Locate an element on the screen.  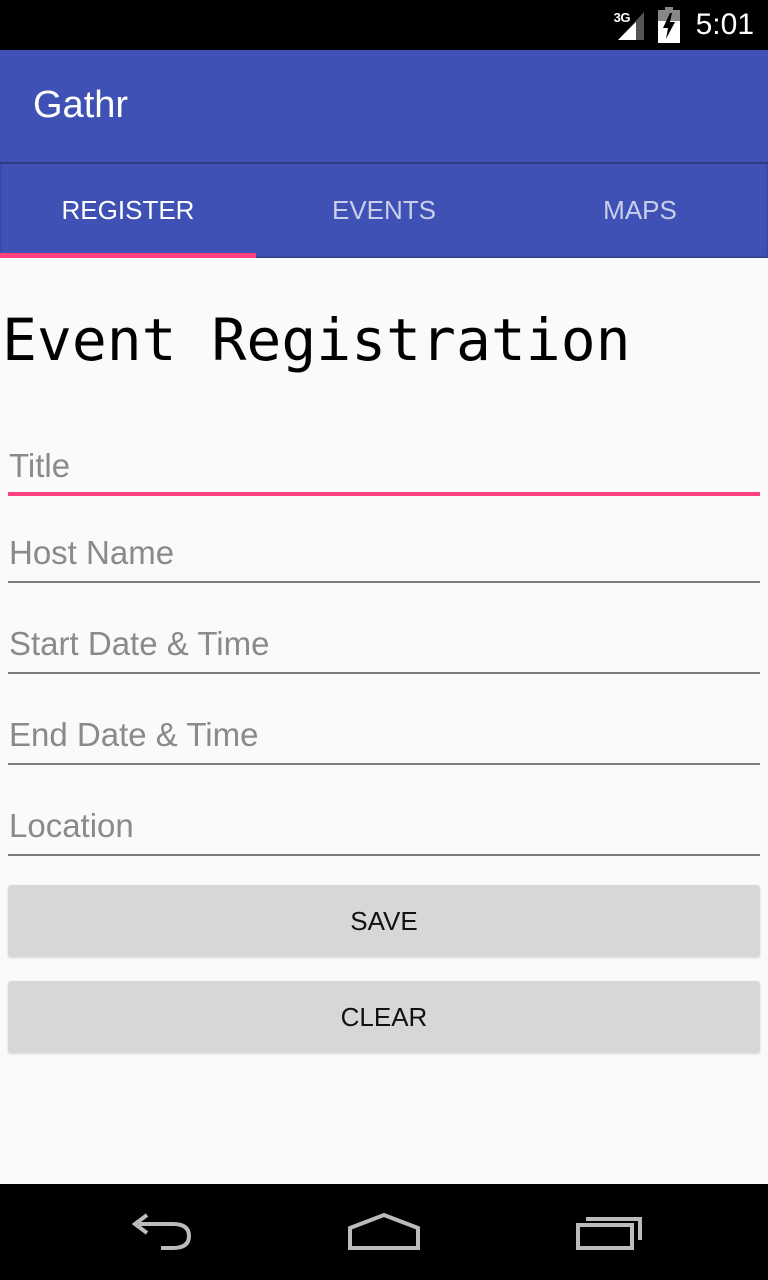
title-field is located at coordinates (384, 466).